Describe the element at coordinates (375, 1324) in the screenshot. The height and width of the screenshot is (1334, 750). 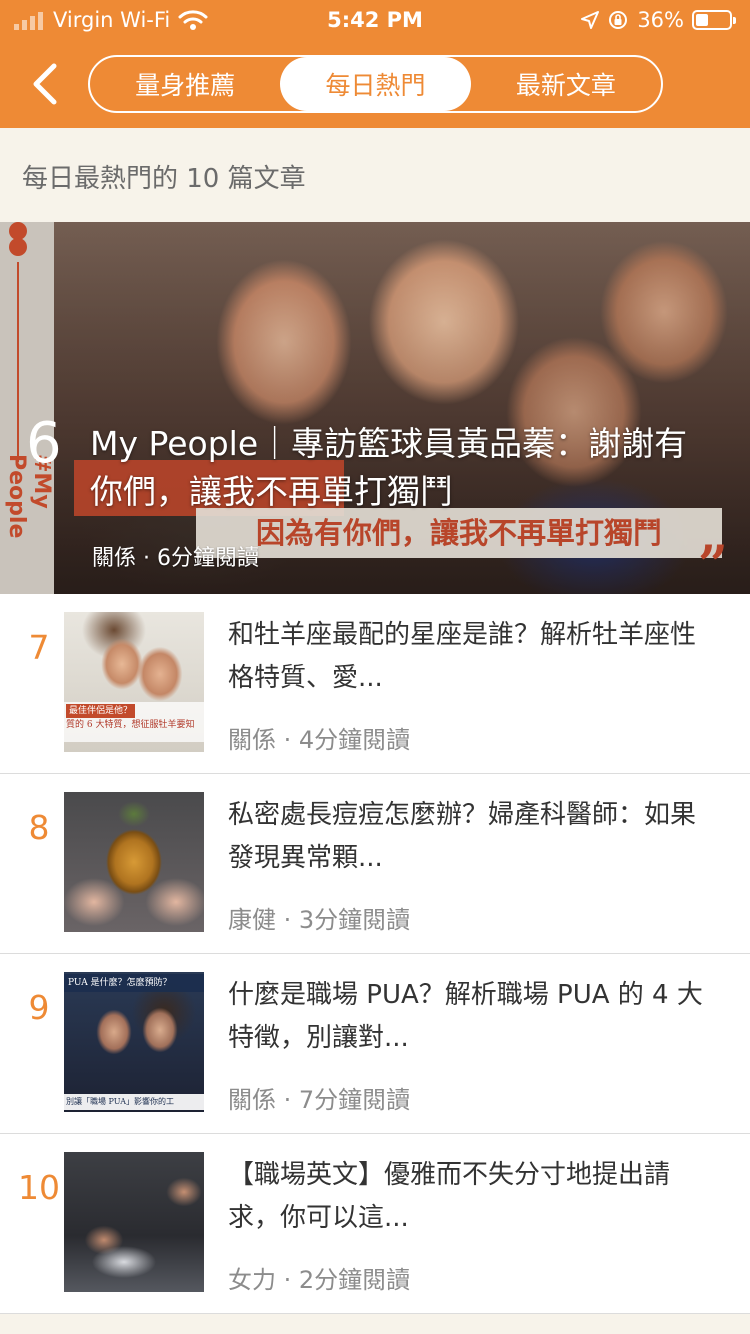
I see `bottom-strip` at that location.